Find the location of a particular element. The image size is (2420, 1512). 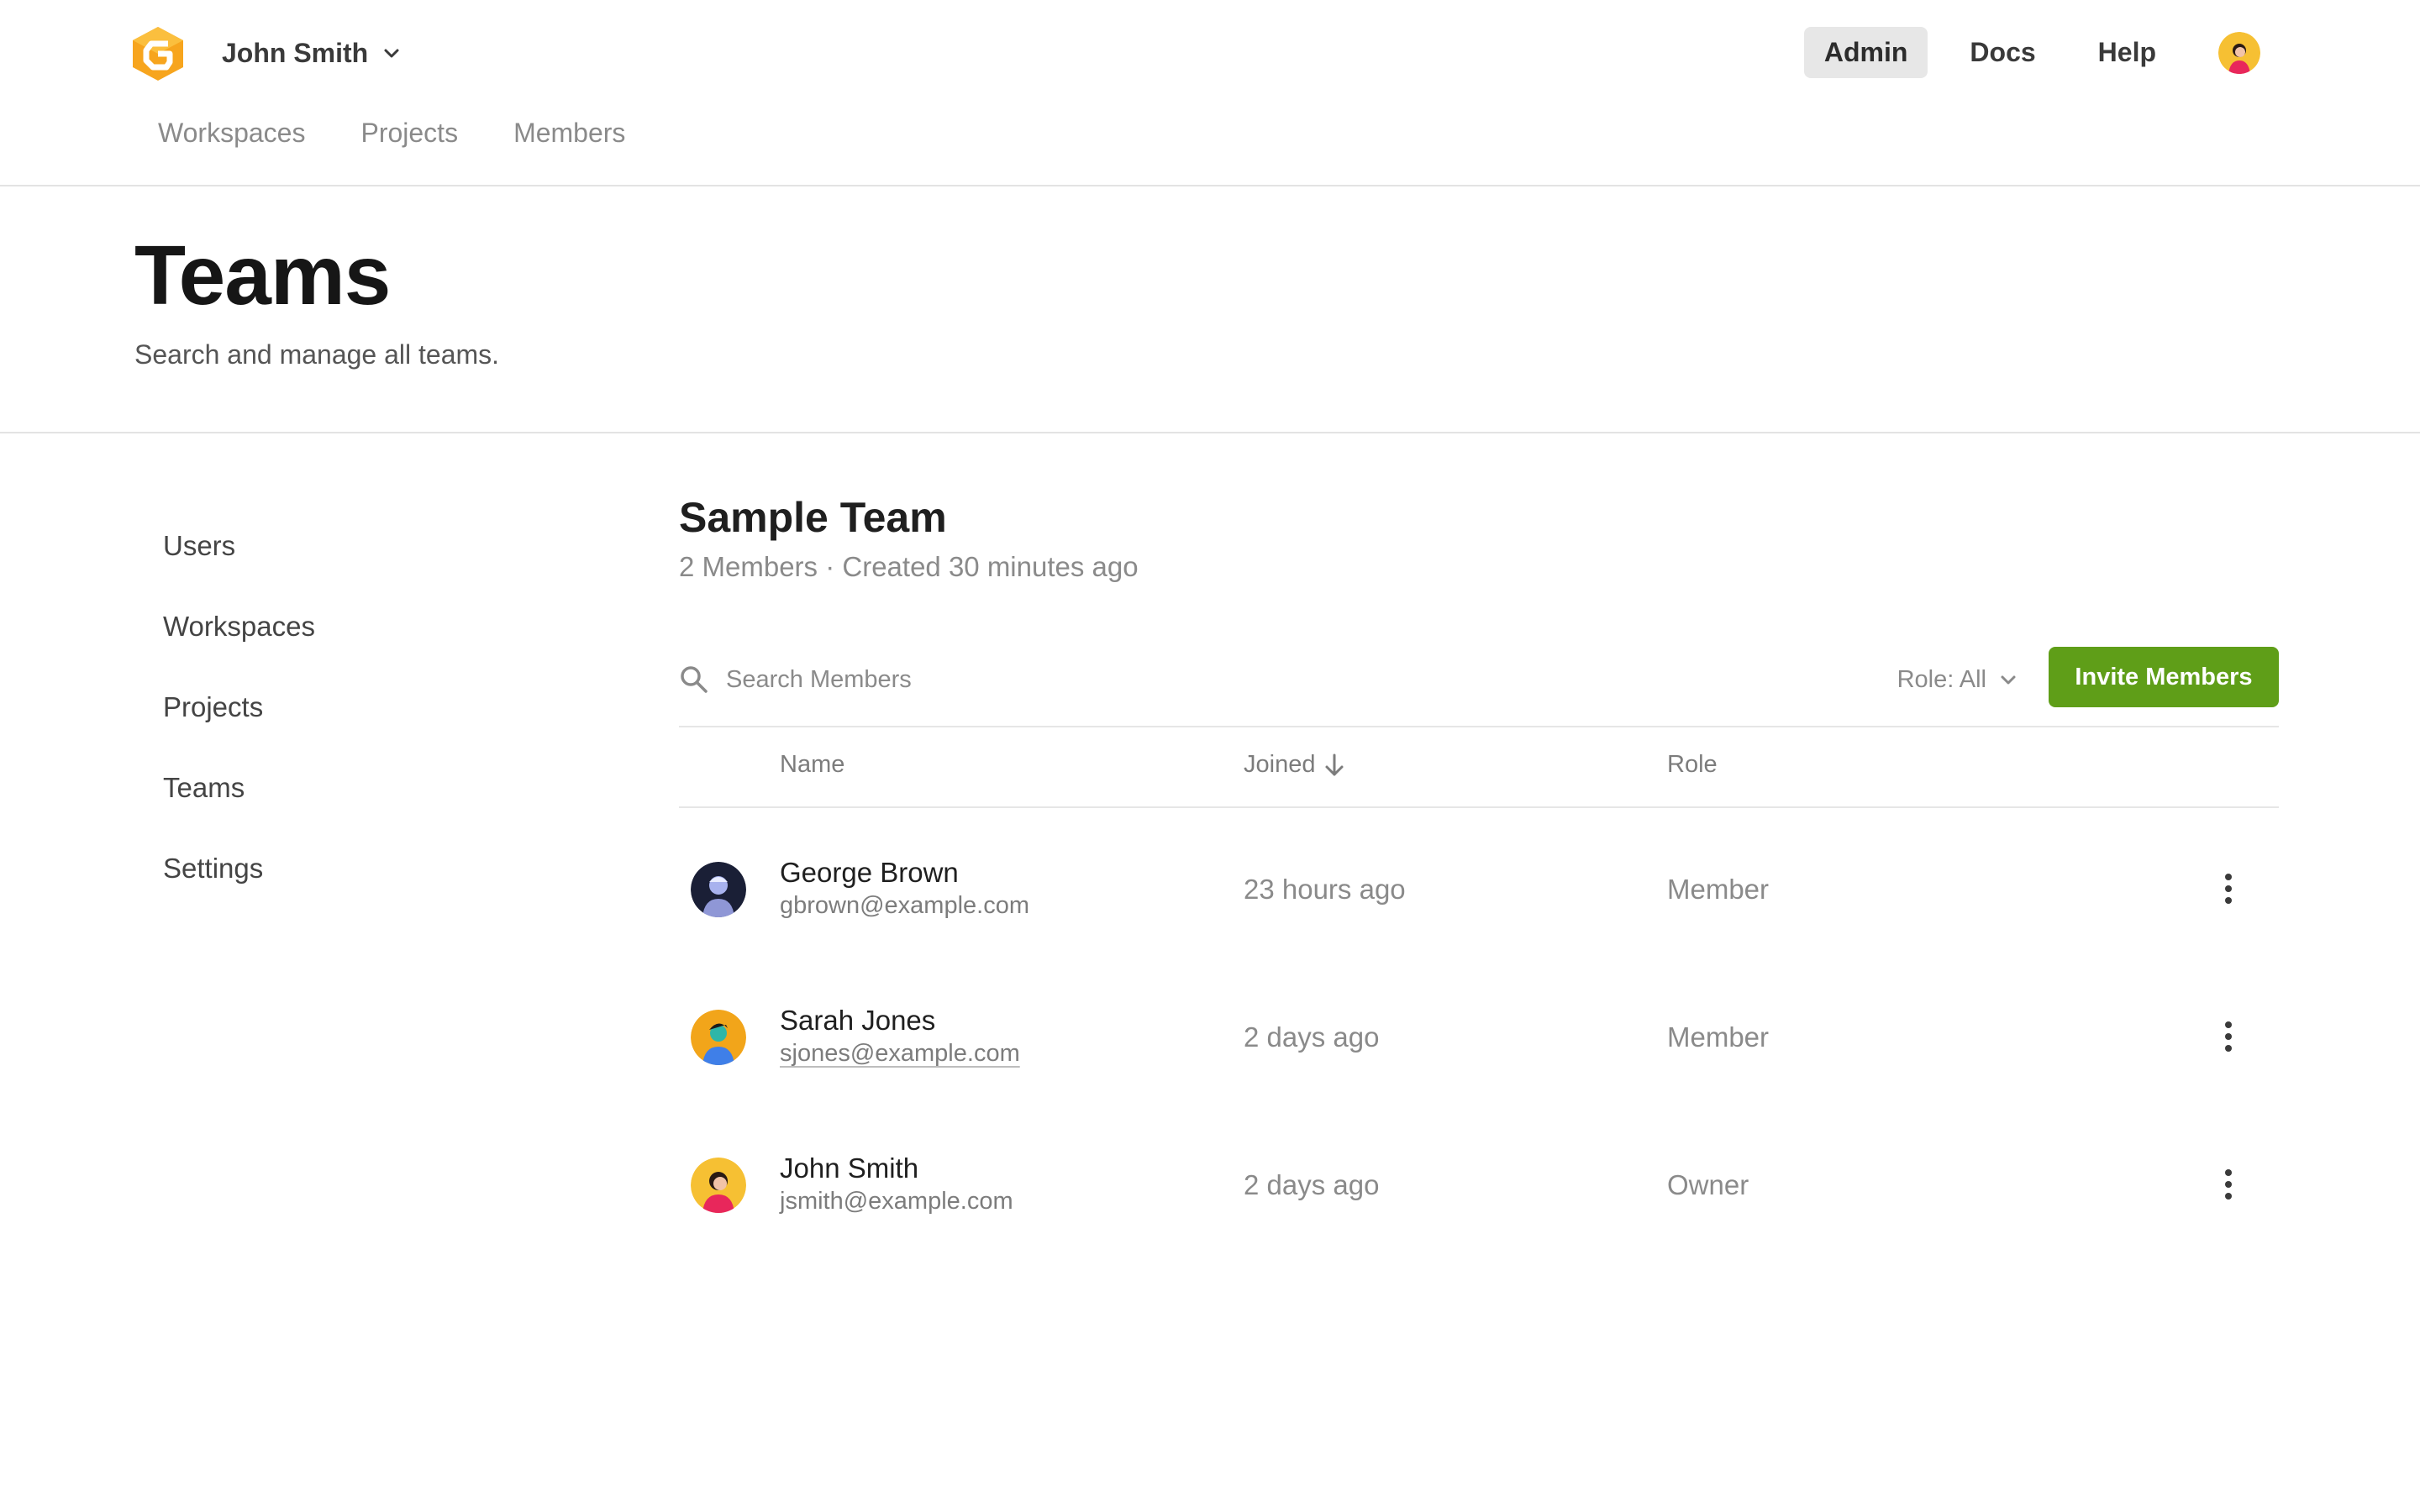

app-logo-icon is located at coordinates (158, 53).